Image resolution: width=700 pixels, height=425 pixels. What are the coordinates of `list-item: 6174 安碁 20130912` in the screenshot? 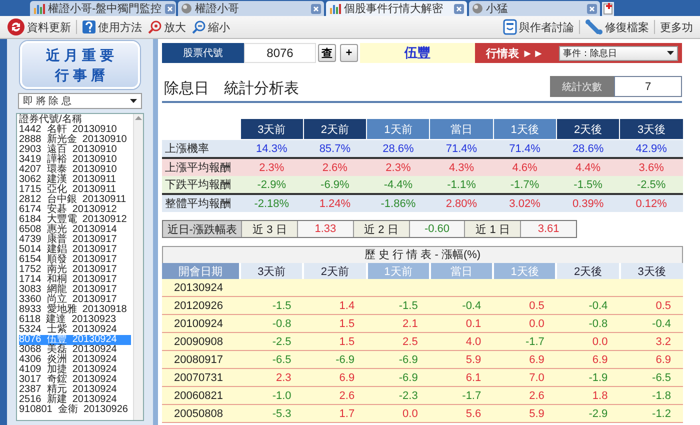 It's located at (75, 210).